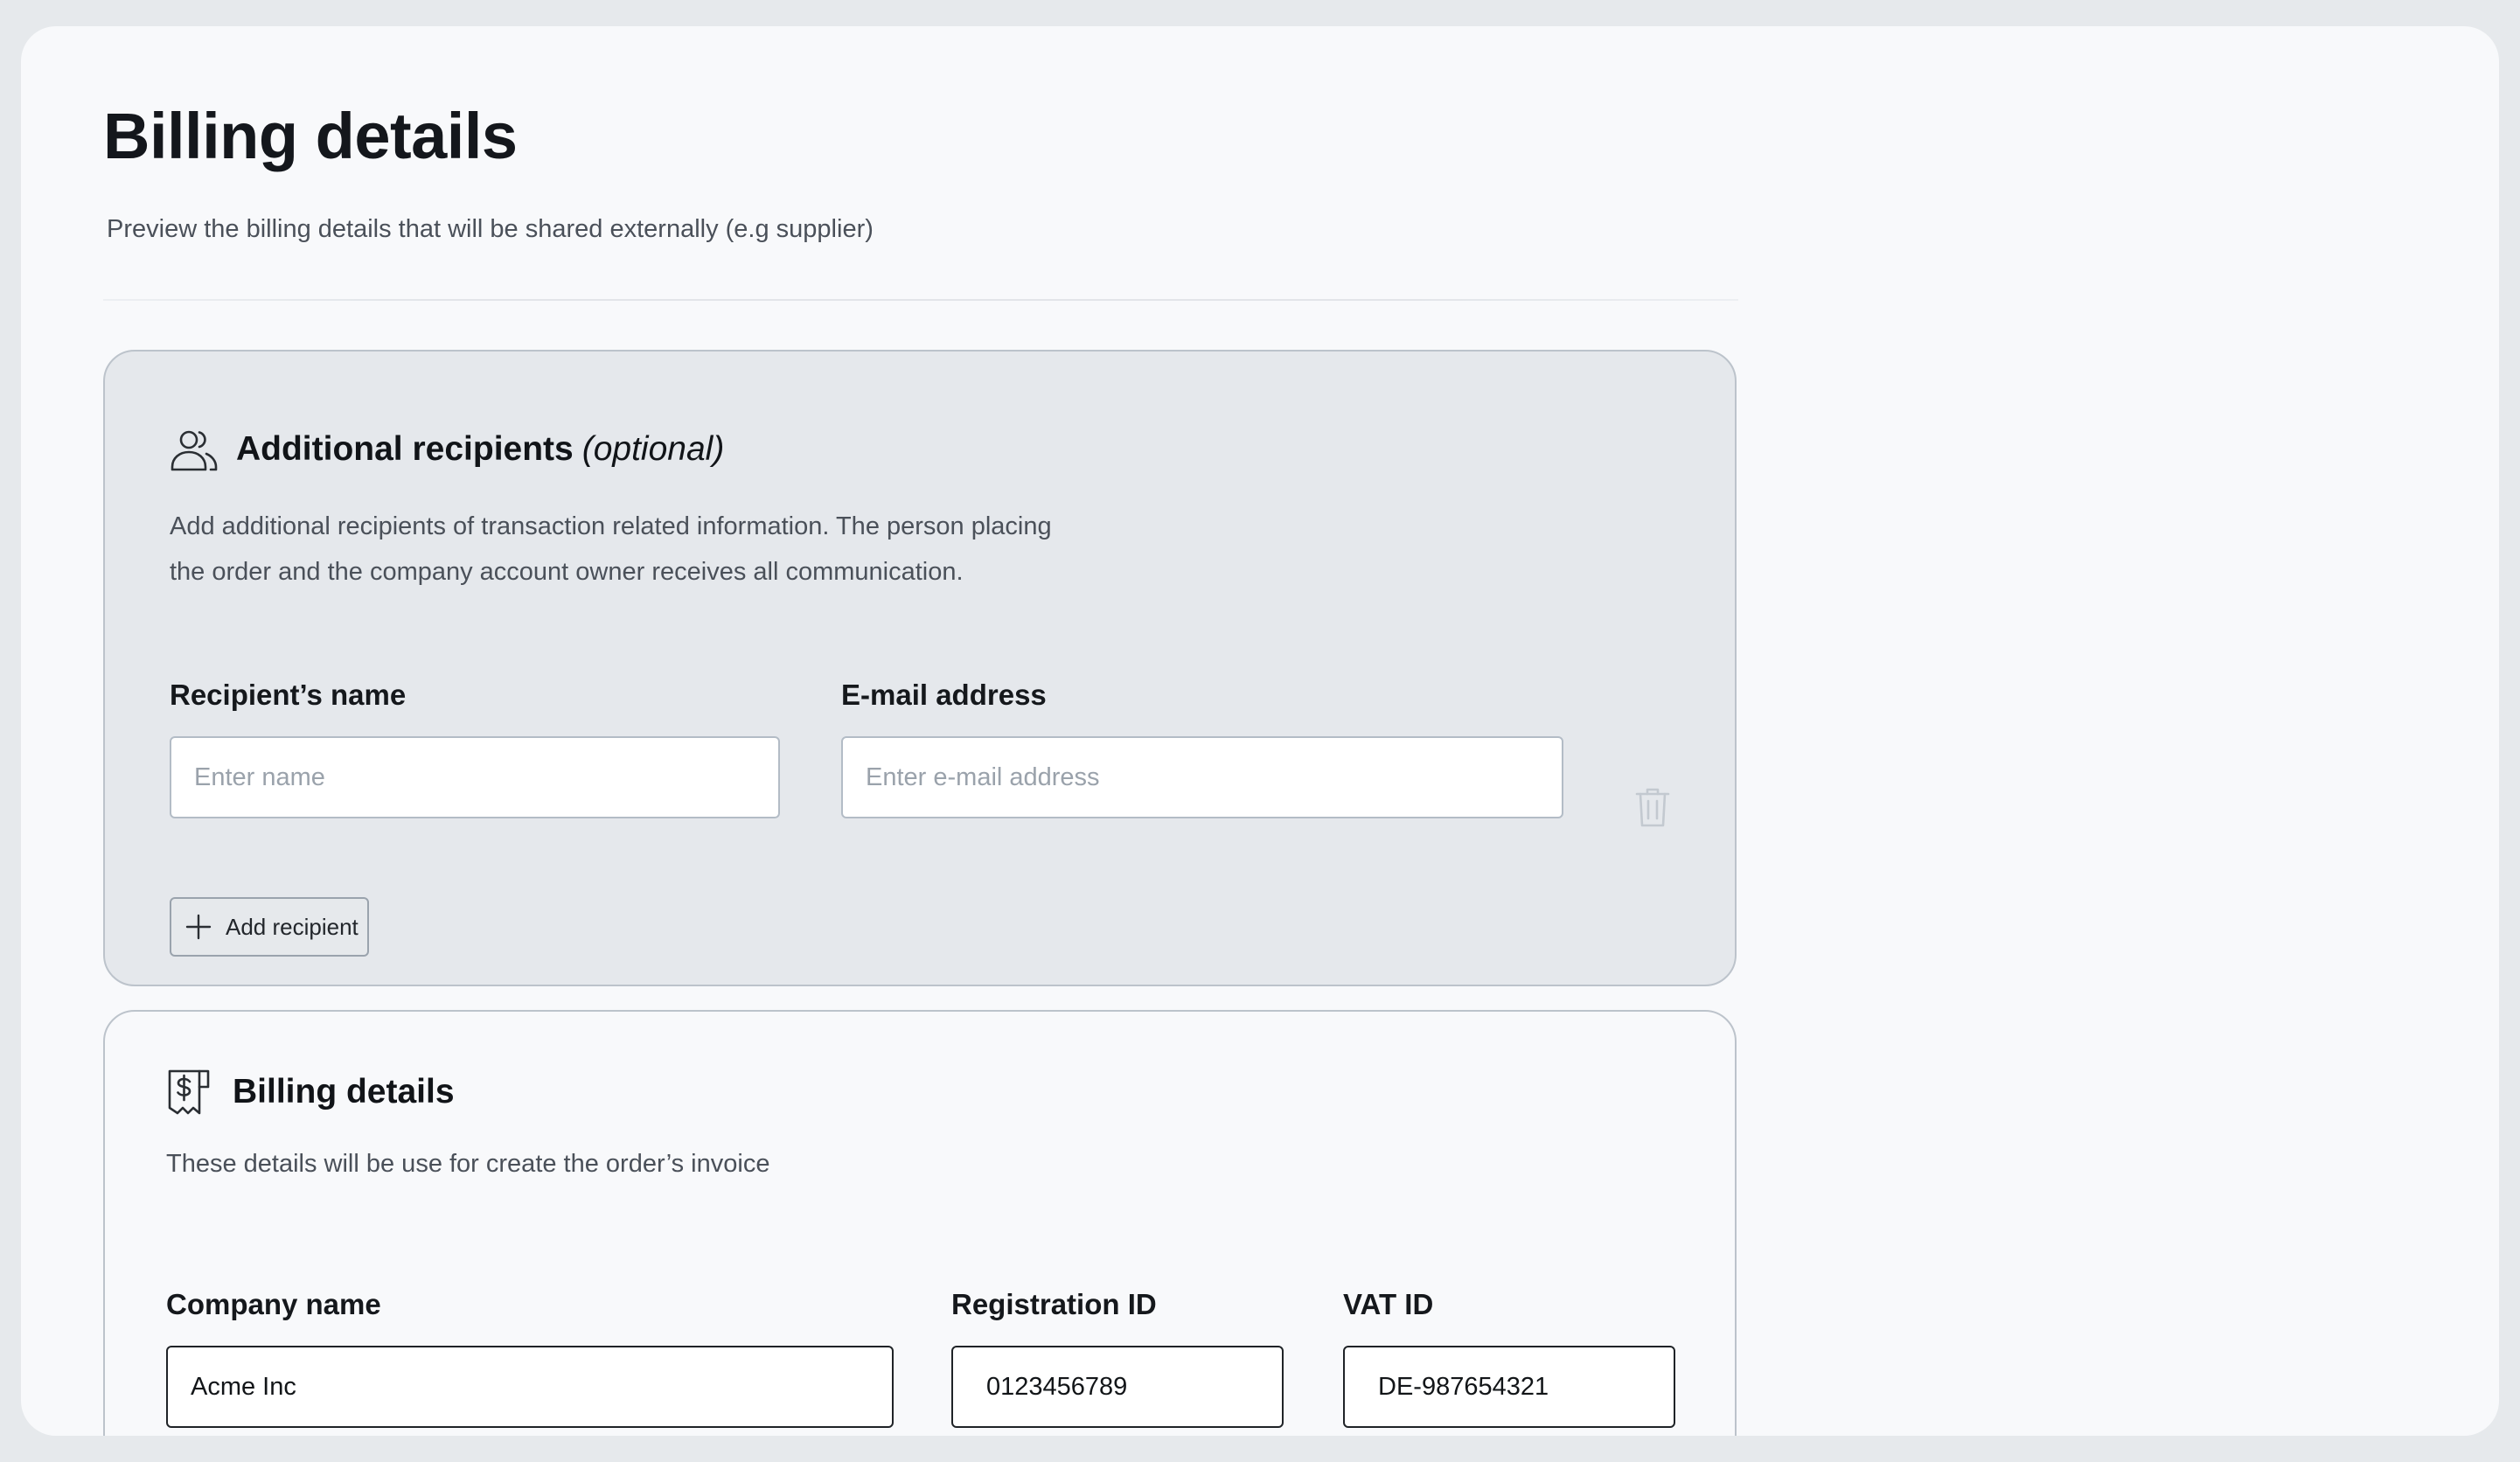 This screenshot has width=2520, height=1462. What do you see at coordinates (1054, 1304) in the screenshot?
I see `registration-id-label: Registration ID` at bounding box center [1054, 1304].